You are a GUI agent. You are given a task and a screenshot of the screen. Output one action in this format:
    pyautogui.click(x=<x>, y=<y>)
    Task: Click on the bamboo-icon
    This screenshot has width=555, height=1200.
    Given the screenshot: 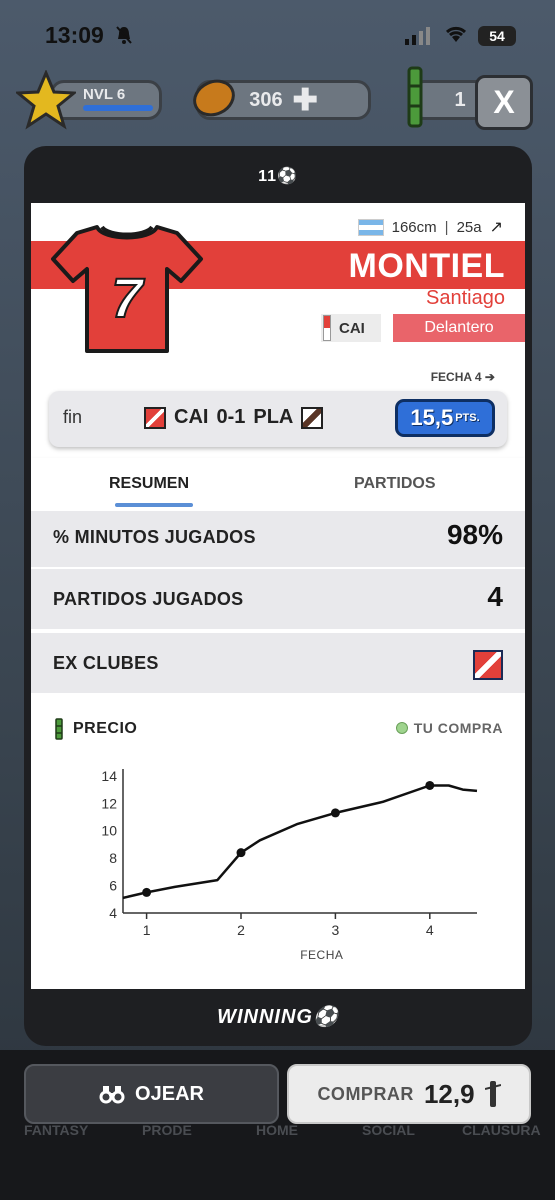 What is the action you would take?
    pyautogui.click(x=415, y=99)
    